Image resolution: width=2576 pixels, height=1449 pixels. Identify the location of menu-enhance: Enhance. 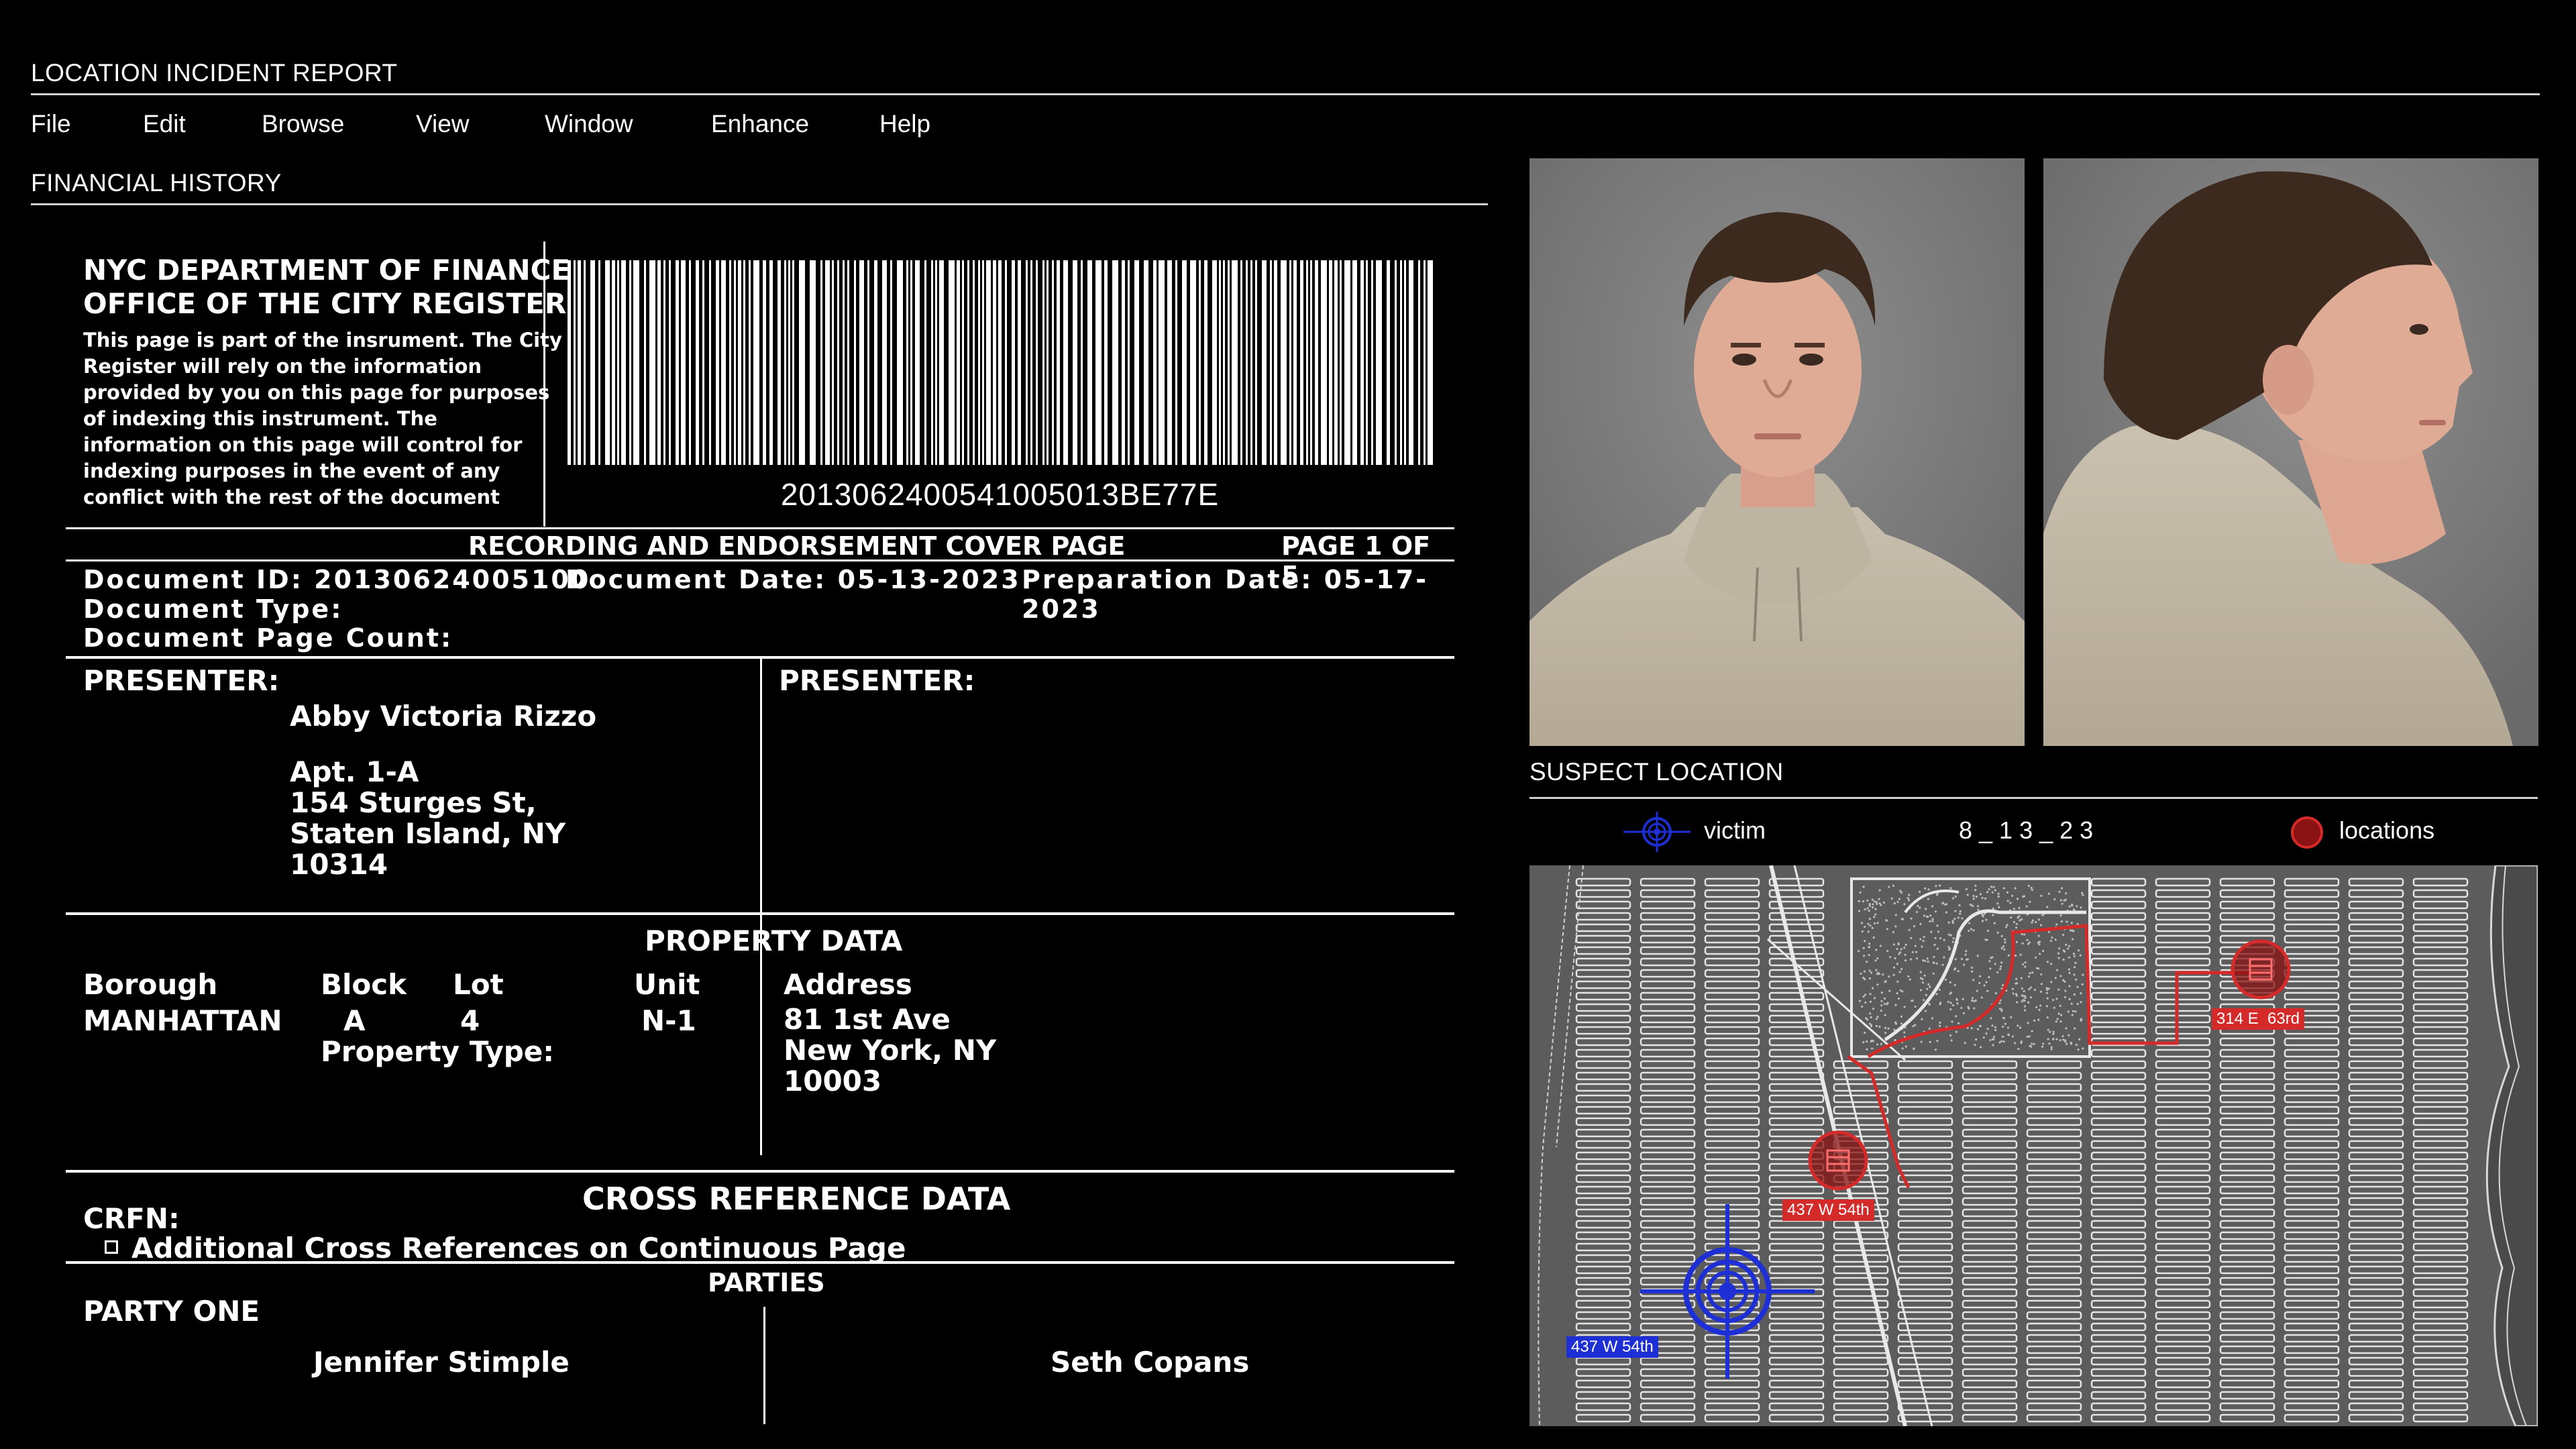
(760, 124).